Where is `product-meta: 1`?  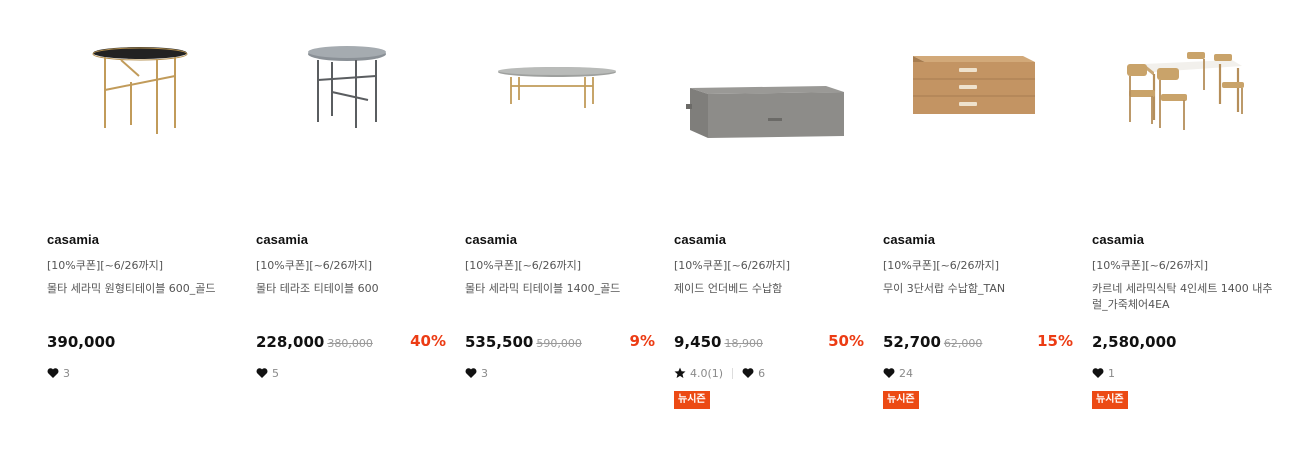 product-meta: 1 is located at coordinates (1103, 373).